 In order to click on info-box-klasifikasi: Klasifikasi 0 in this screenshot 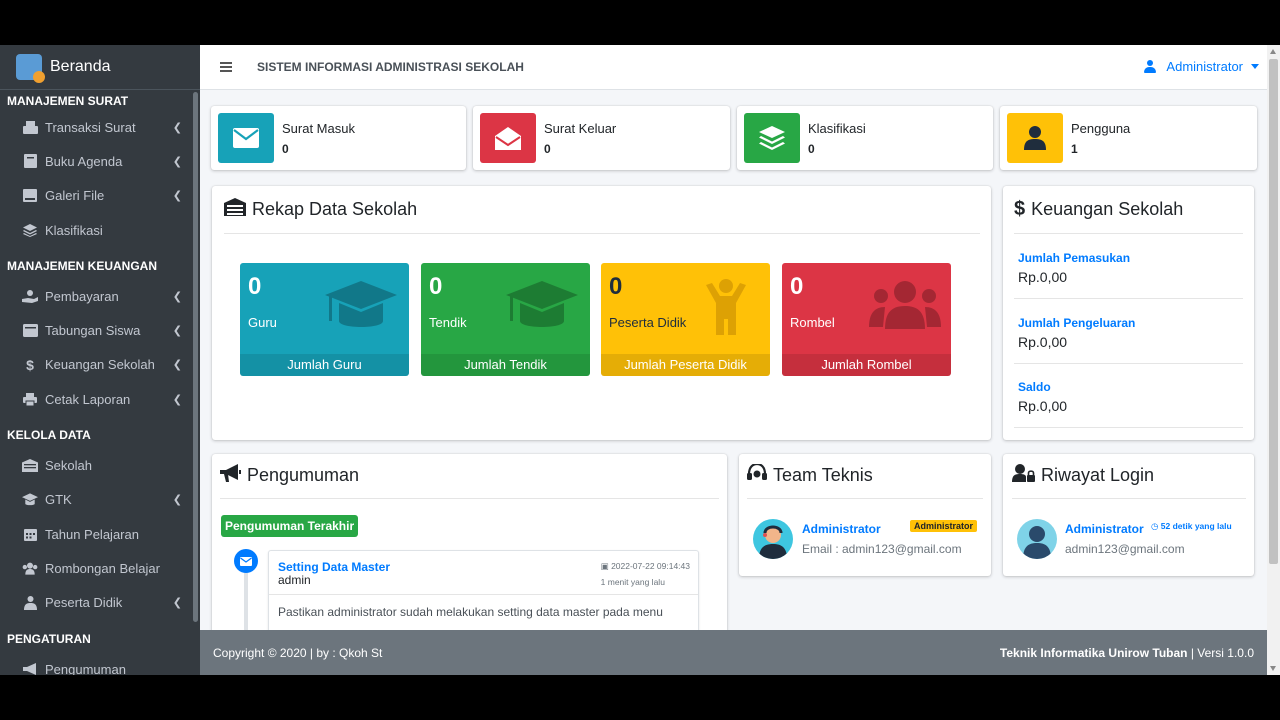, I will do `click(865, 138)`.